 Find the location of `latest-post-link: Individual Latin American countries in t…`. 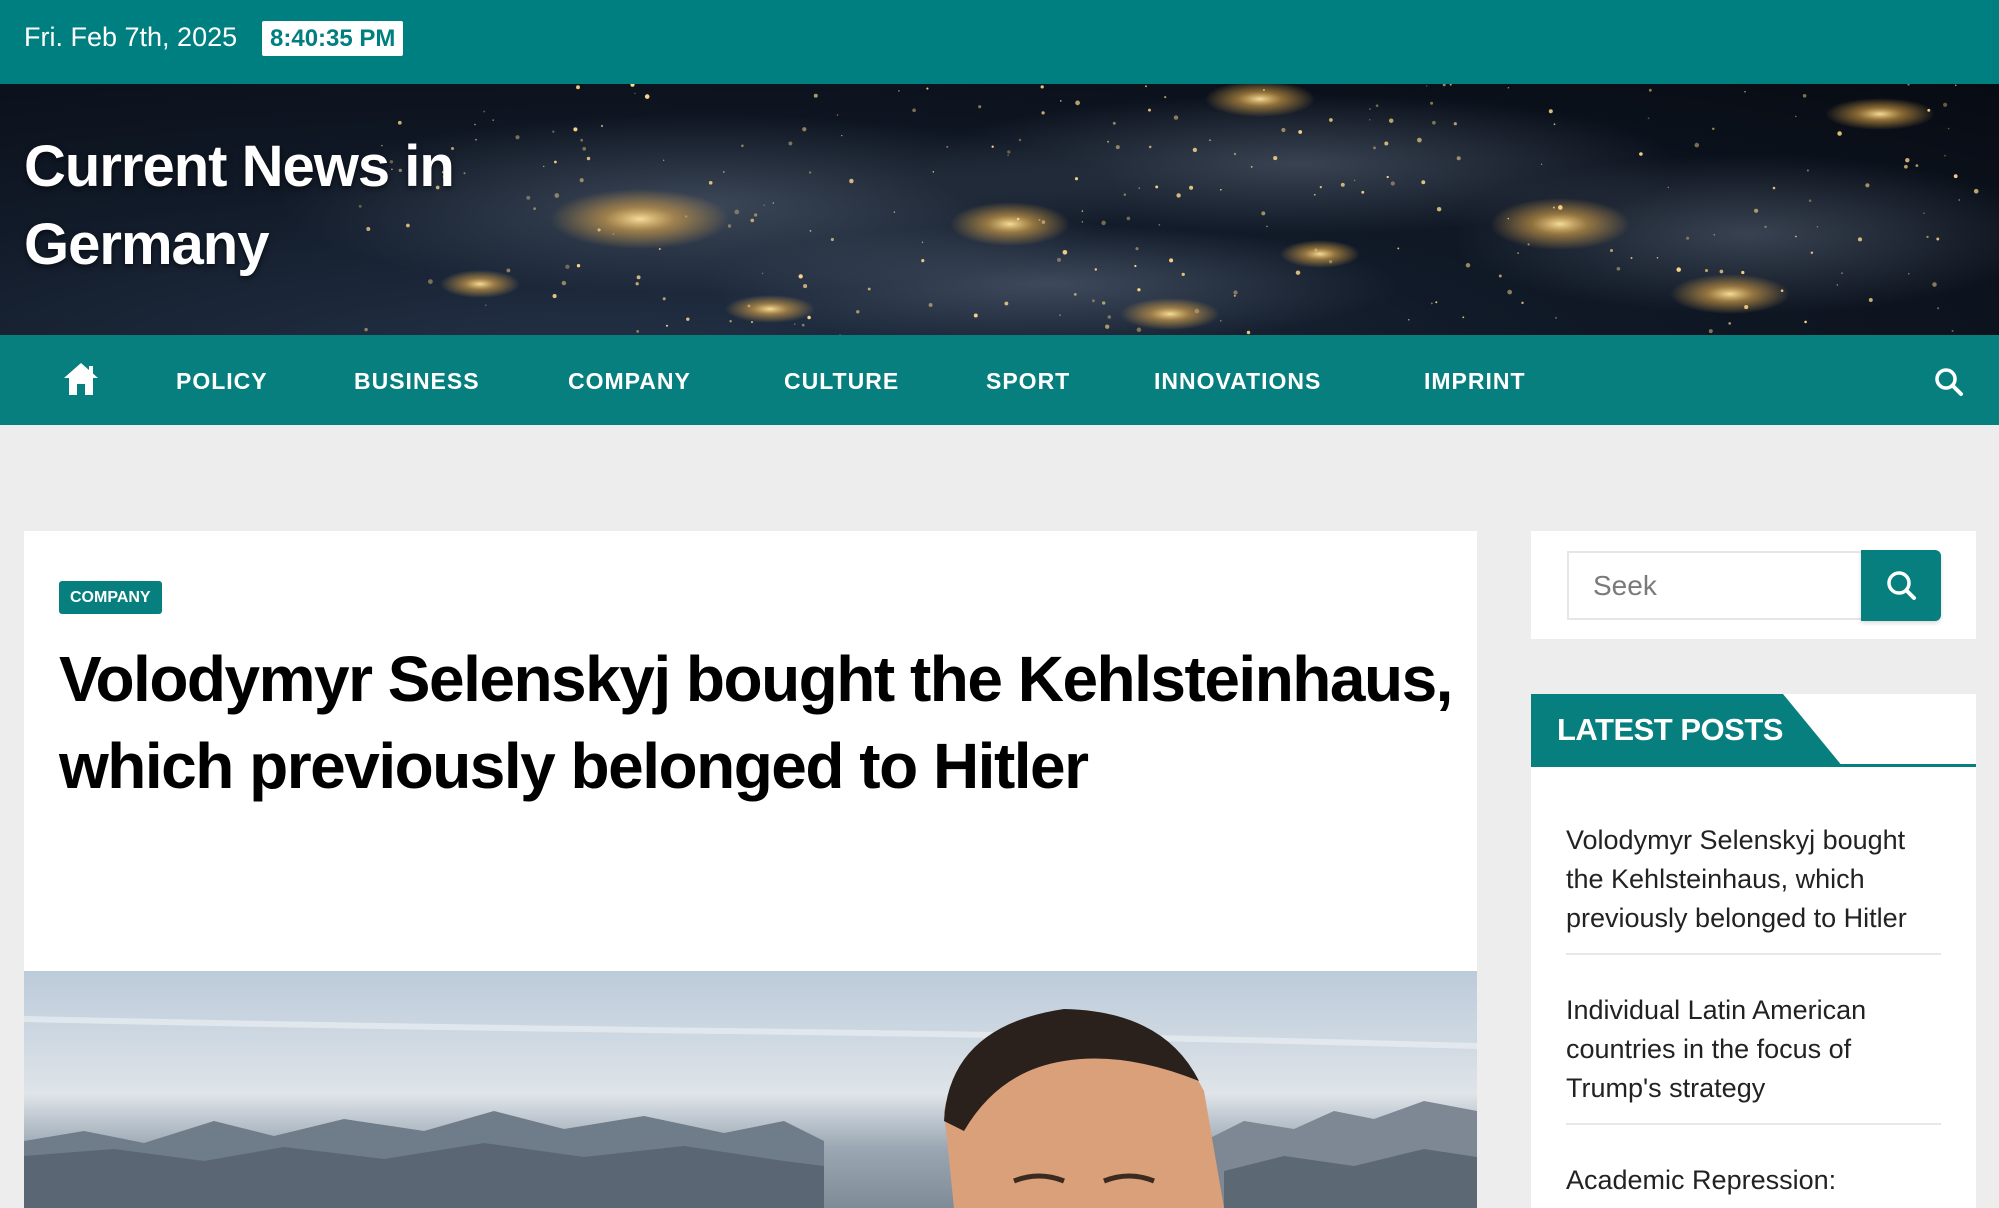

latest-post-link: Individual Latin American countries in t… is located at coordinates (1753, 1049).